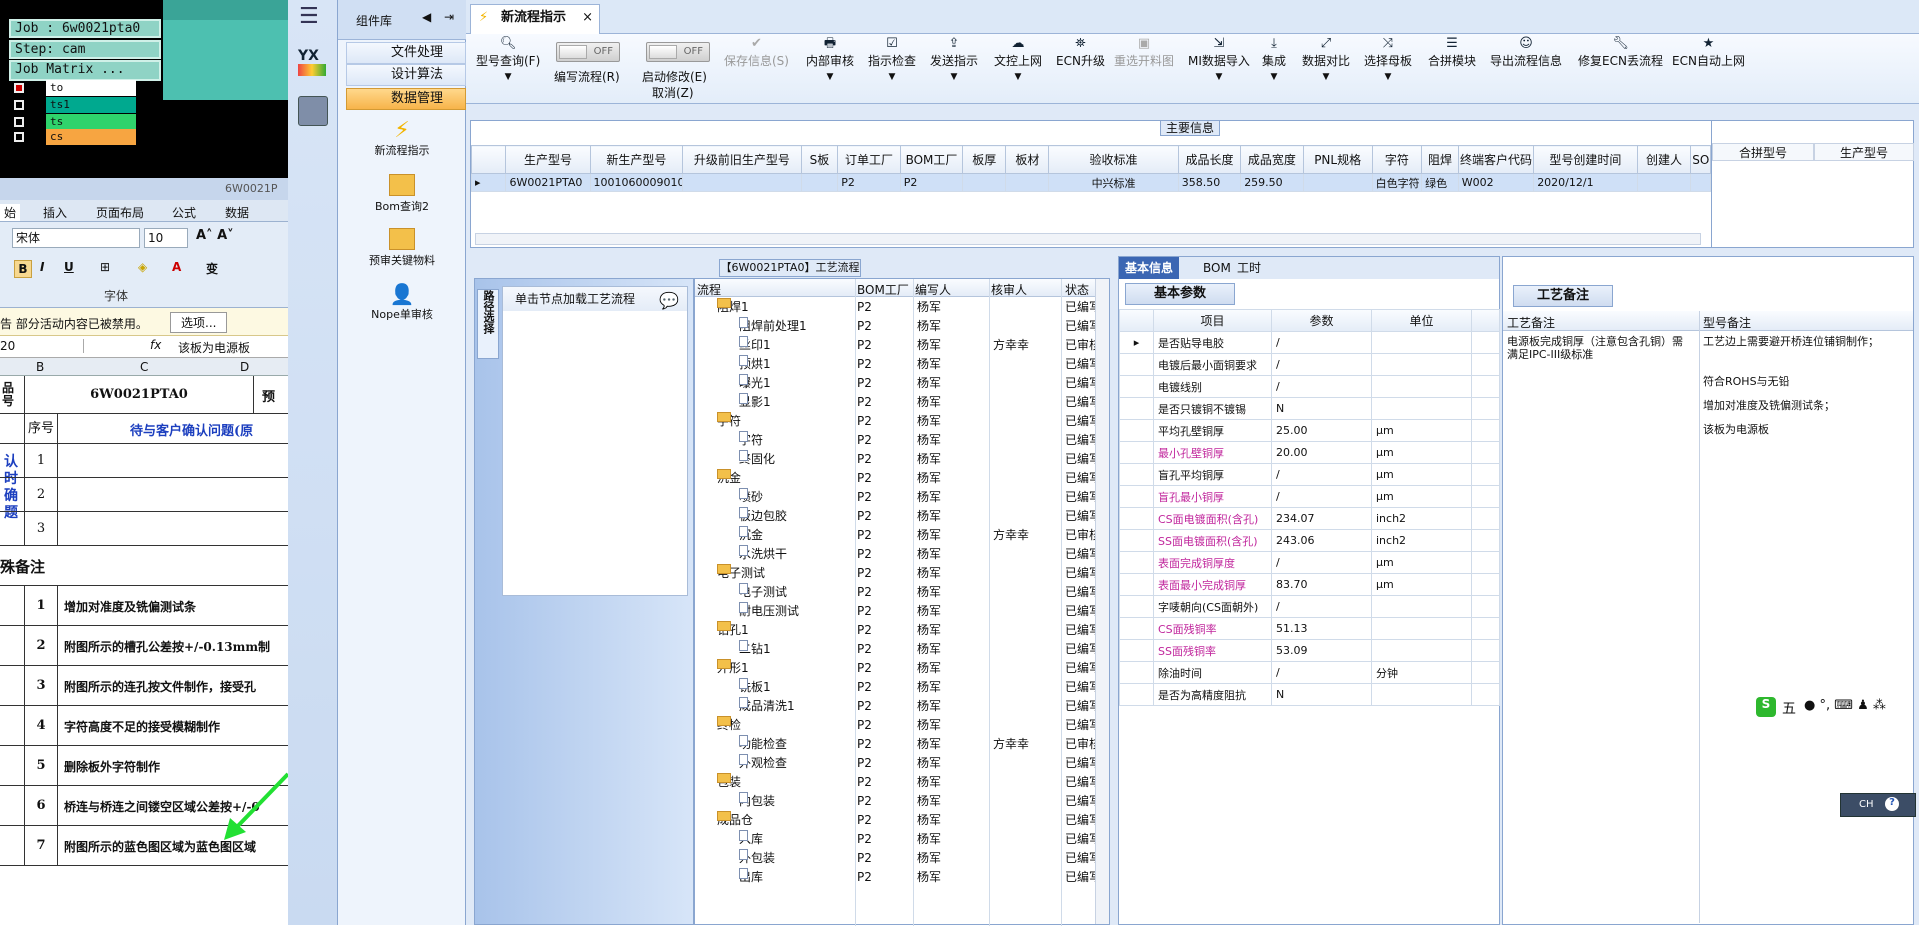 The width and height of the screenshot is (1919, 926). What do you see at coordinates (1531, 322) in the screenshot?
I see `column-header: 工艺备注` at bounding box center [1531, 322].